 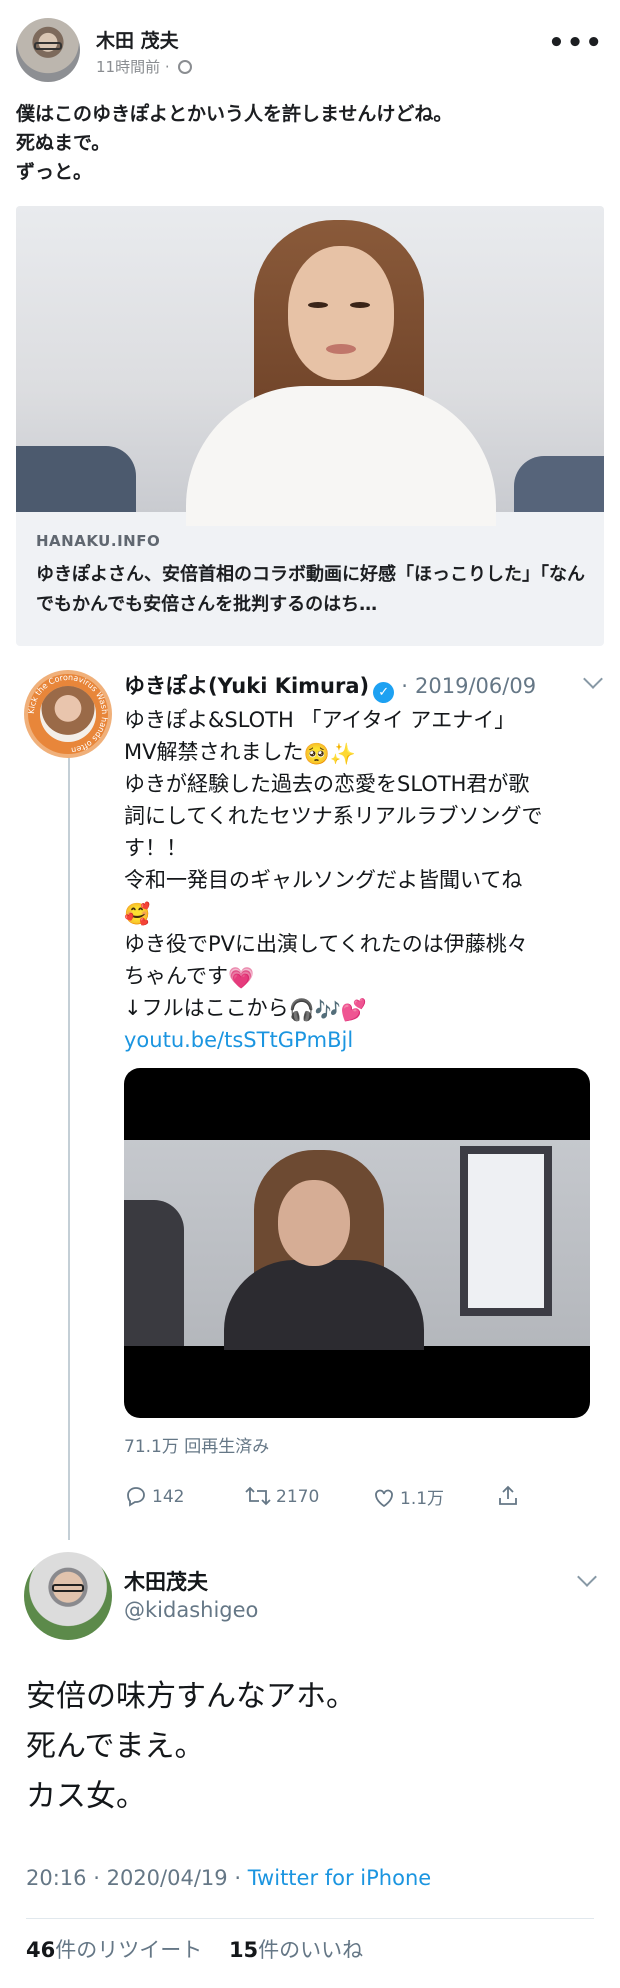 What do you see at coordinates (301, 1010) in the screenshot?
I see `headphones-emoji-icon: 🎧` at bounding box center [301, 1010].